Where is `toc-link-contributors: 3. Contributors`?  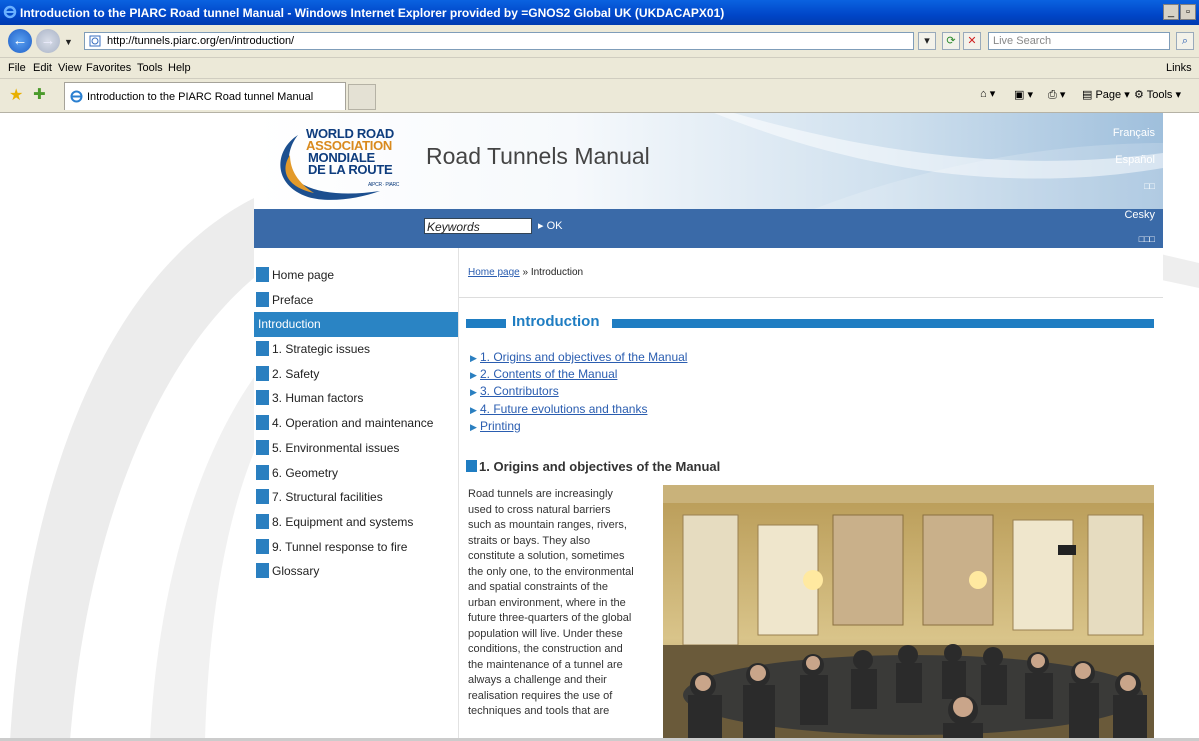 toc-link-contributors: 3. Contributors is located at coordinates (519, 391).